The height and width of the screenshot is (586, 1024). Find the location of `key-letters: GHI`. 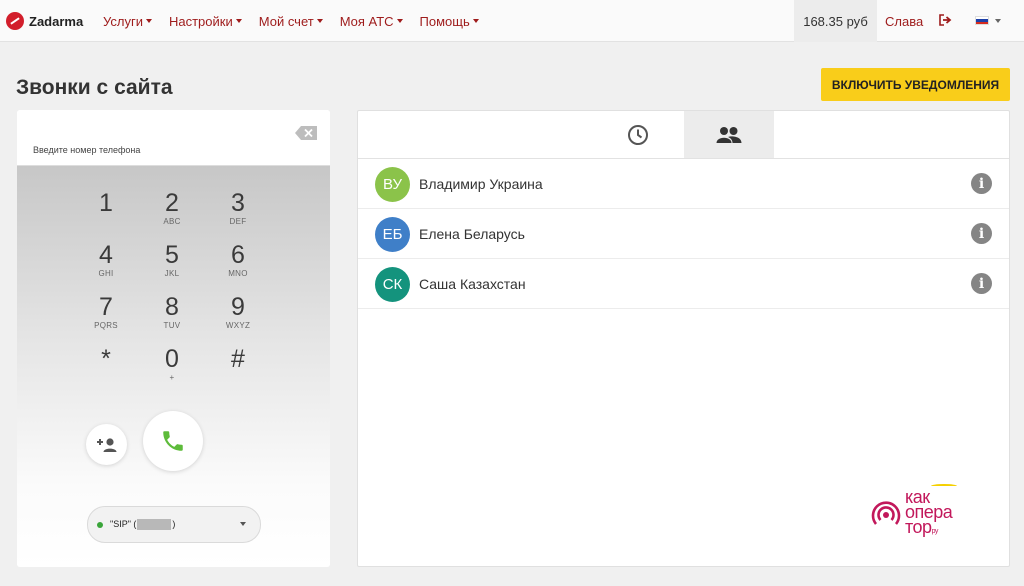

key-letters: GHI is located at coordinates (106, 273).